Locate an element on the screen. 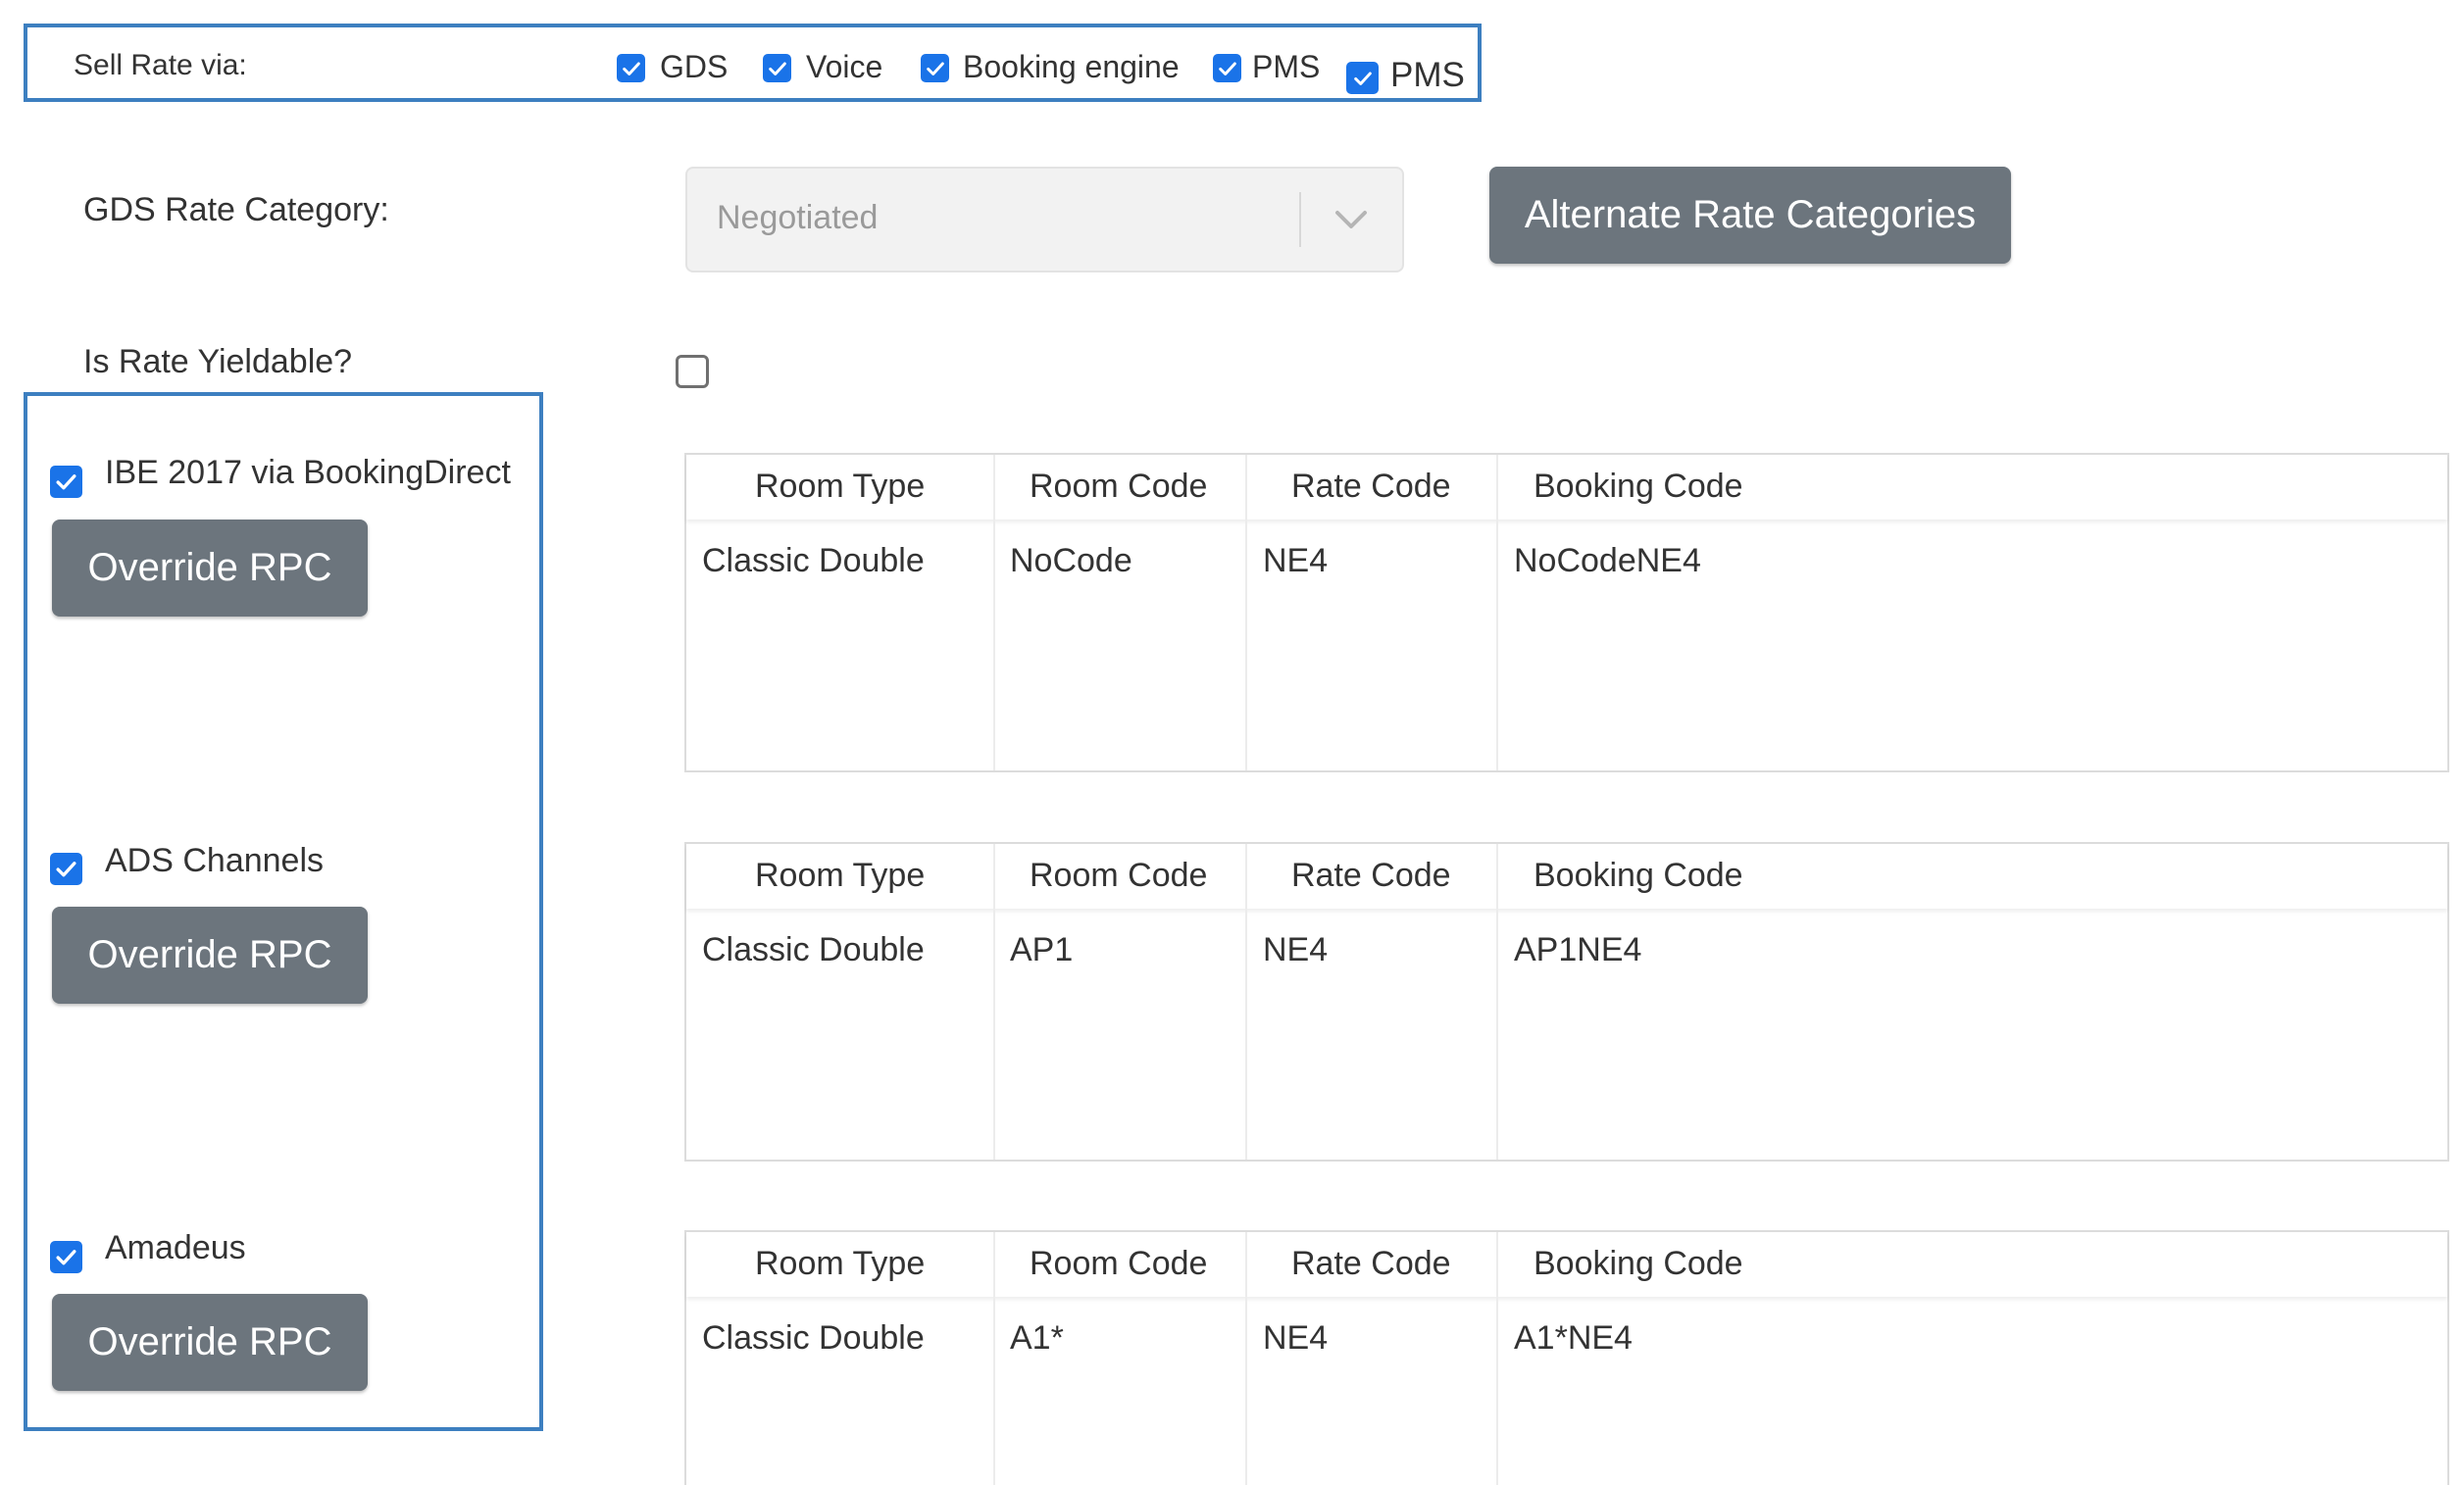 Image resolution: width=2464 pixels, height=1485 pixels. channel-label-amadeus: Amadeus is located at coordinates (175, 1247).